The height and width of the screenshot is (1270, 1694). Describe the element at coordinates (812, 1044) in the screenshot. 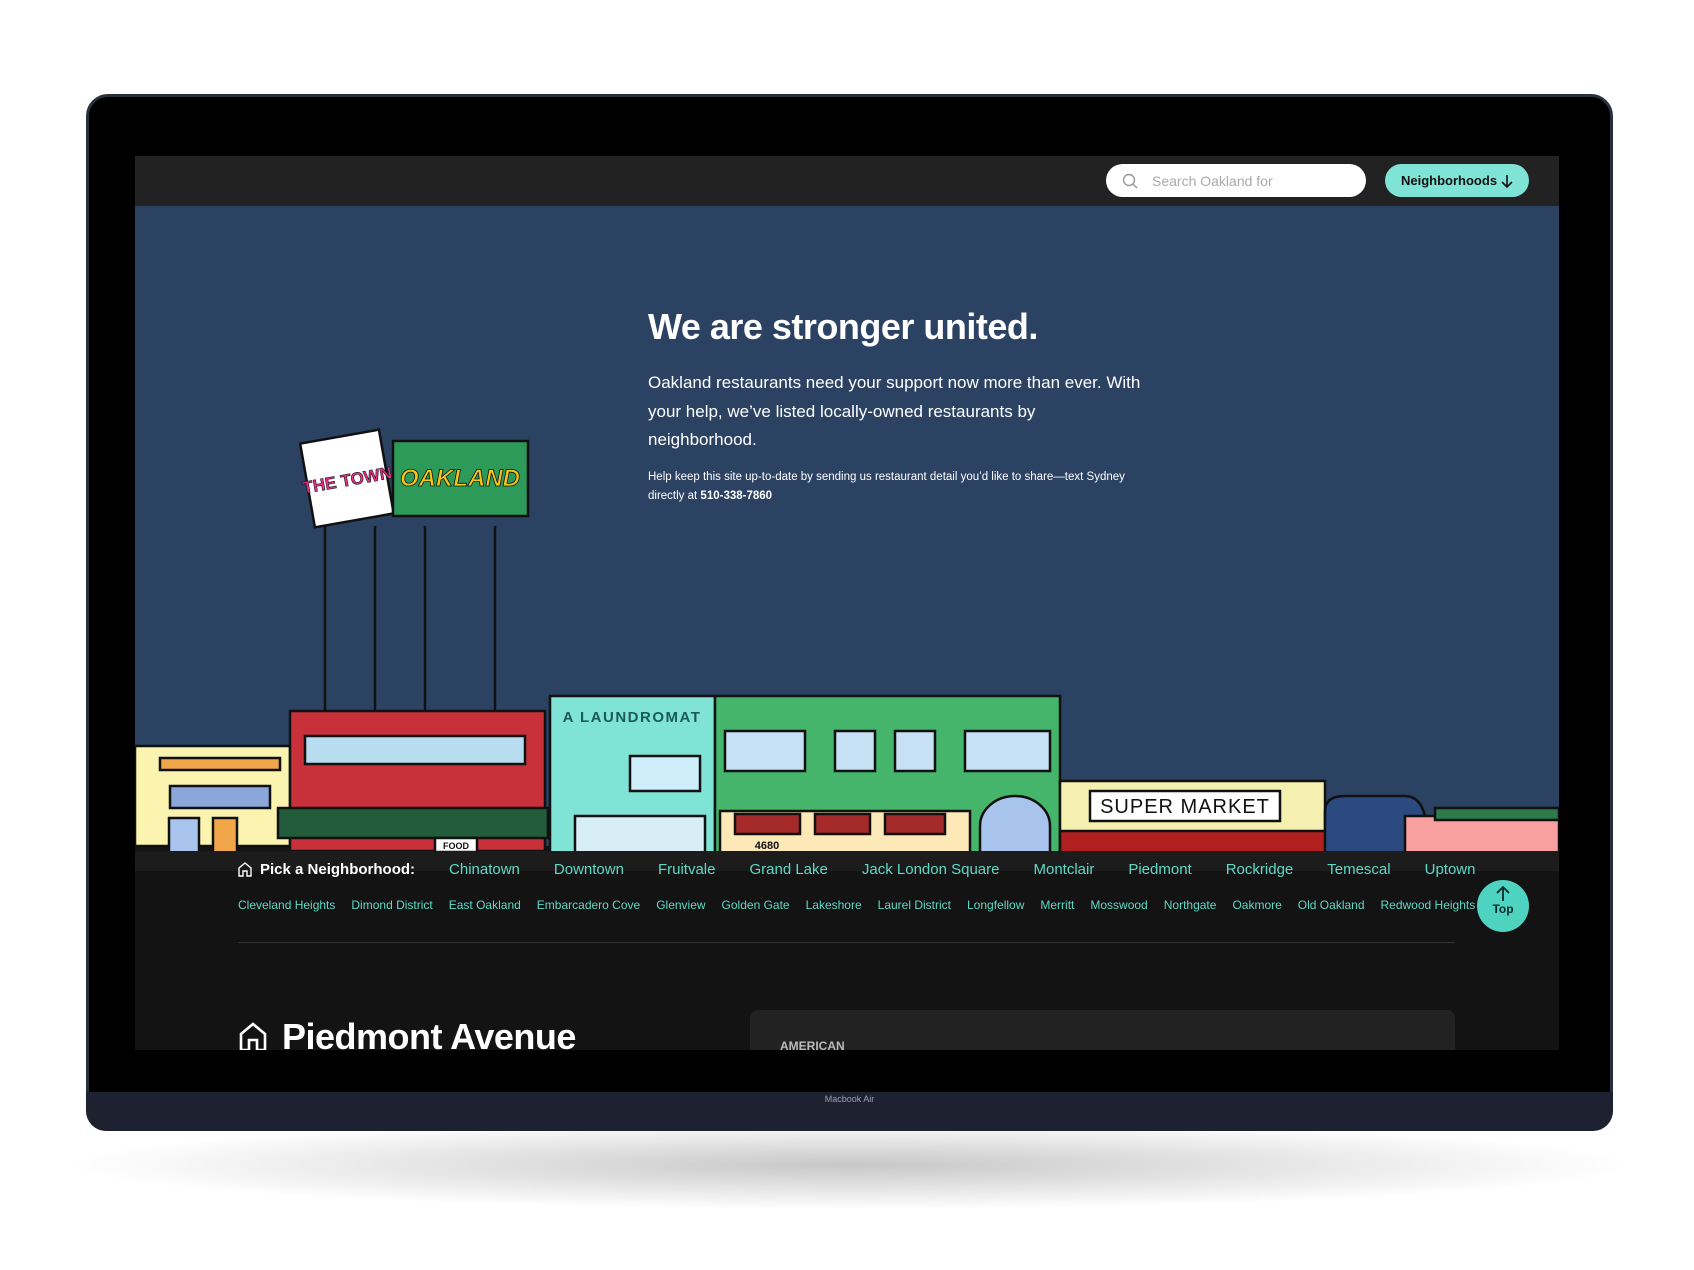

I see `card-category: AMERICAN` at that location.